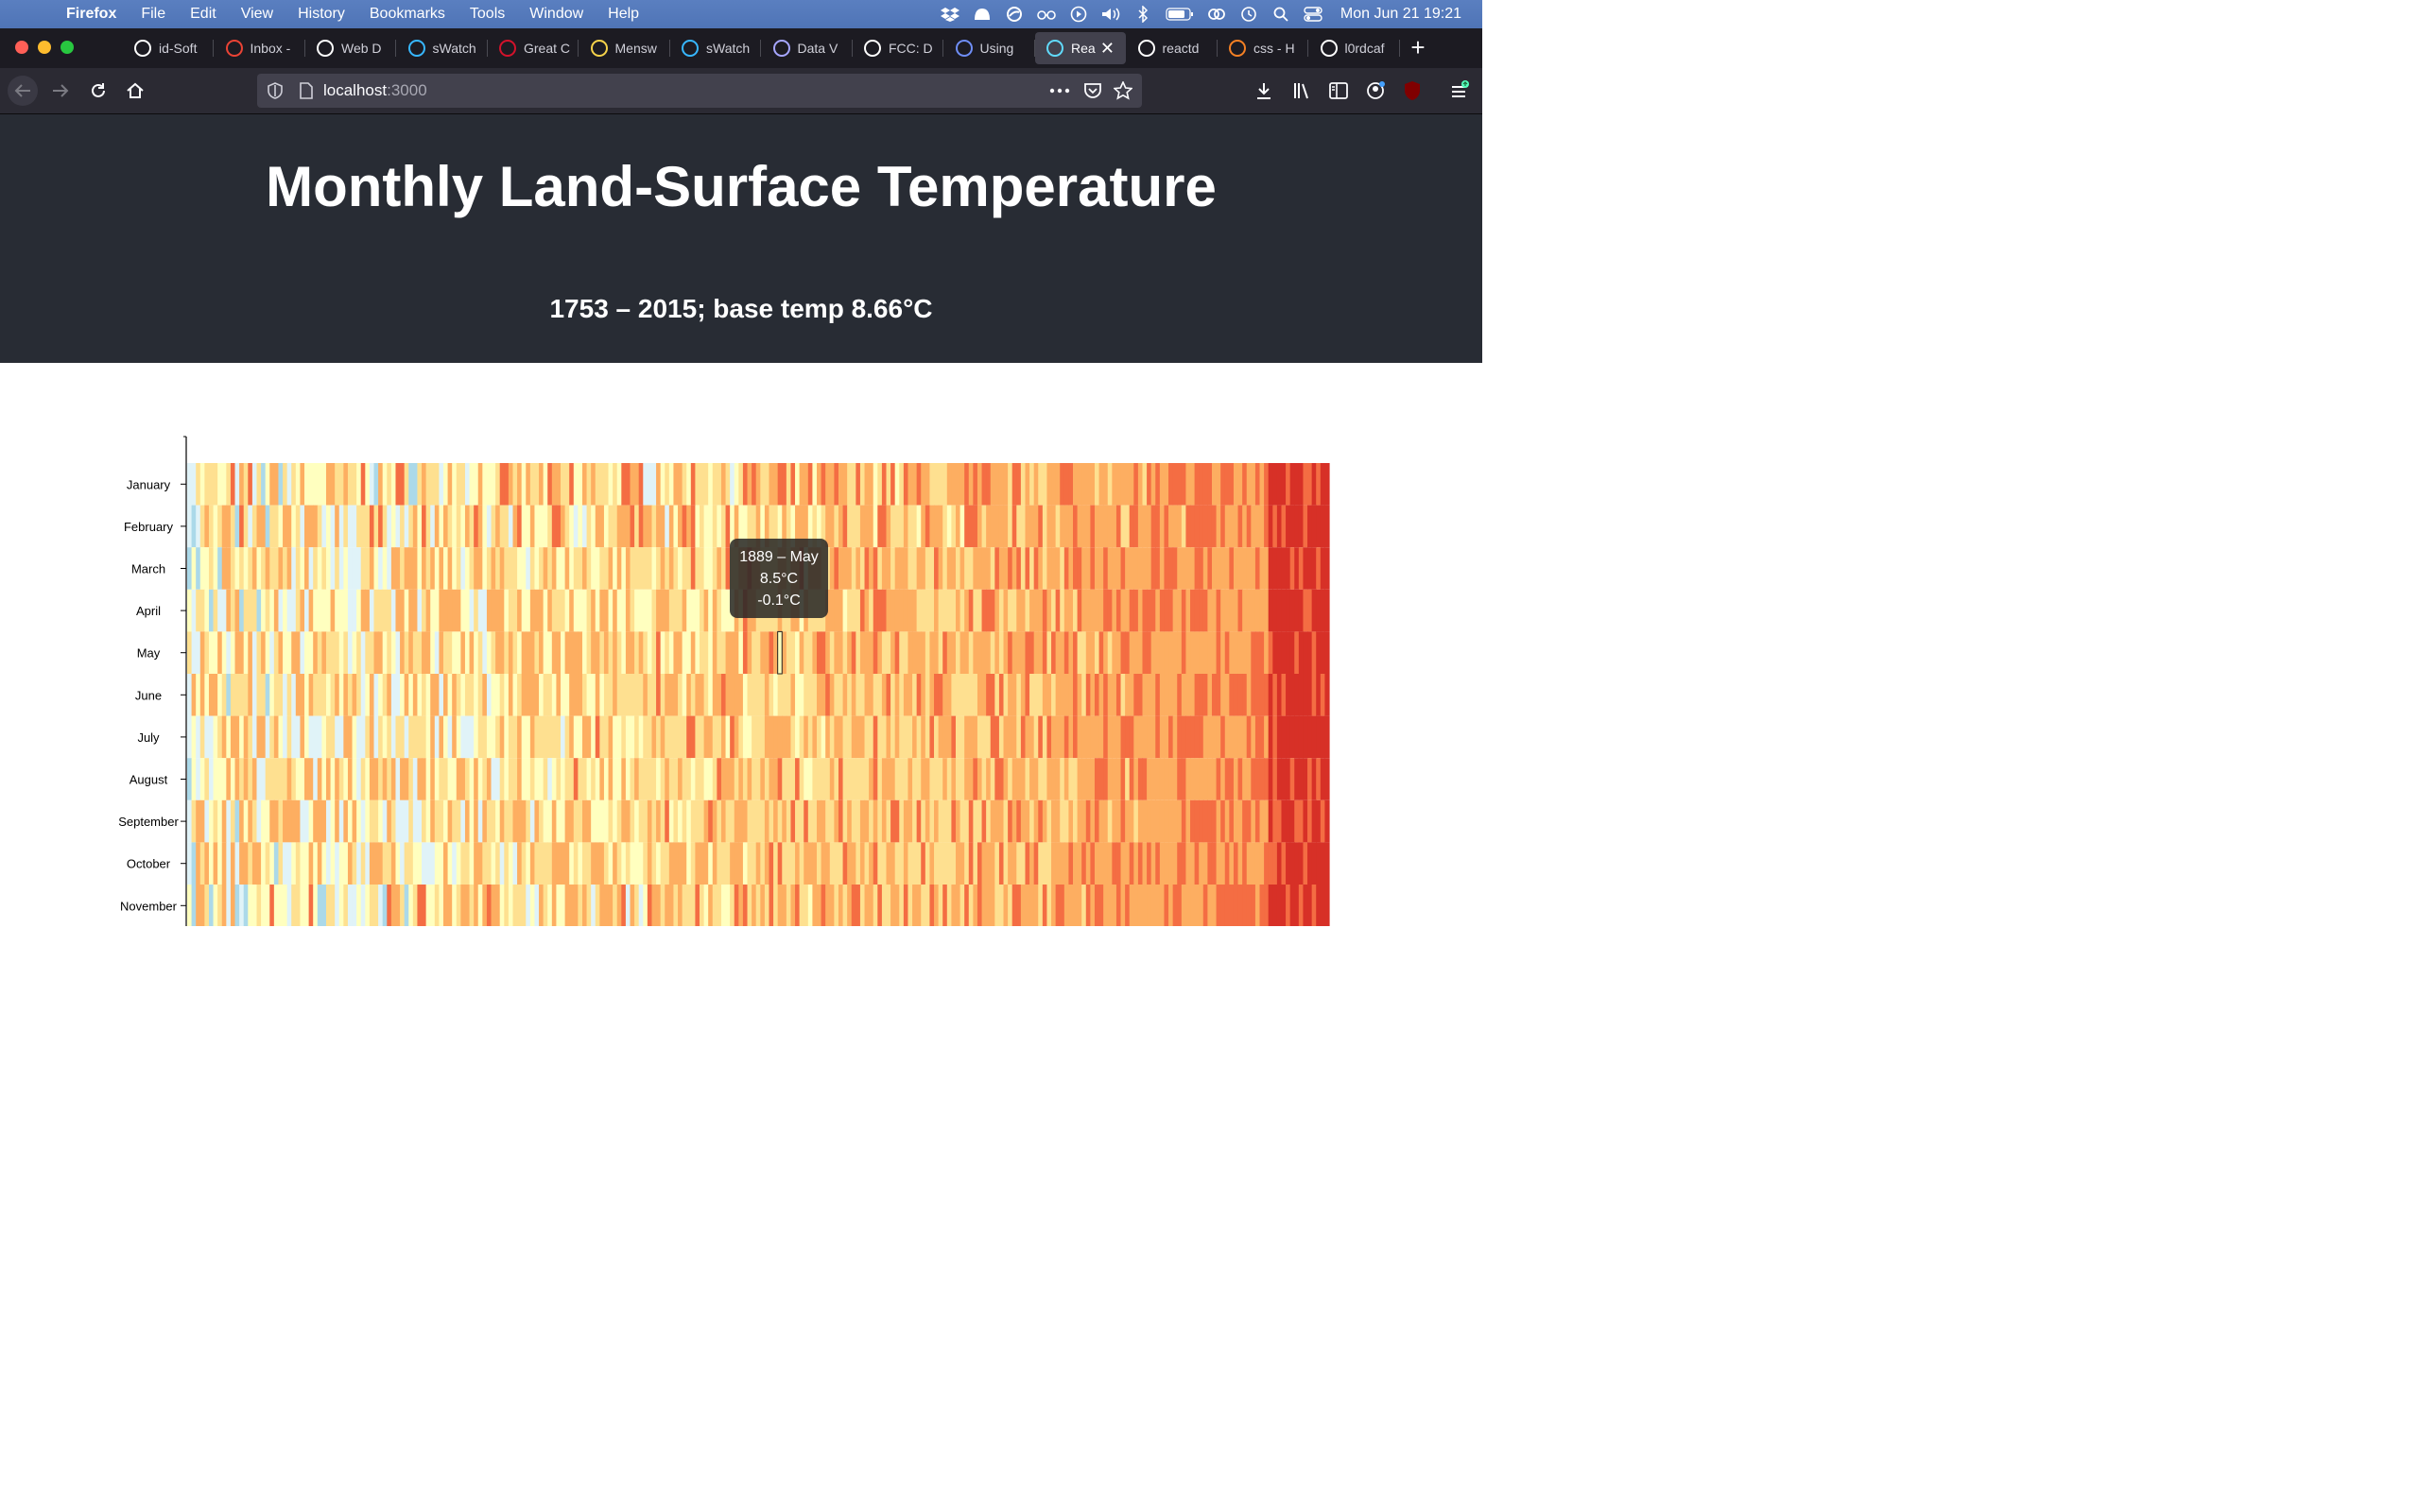 Image resolution: width=2420 pixels, height=1512 pixels. Describe the element at coordinates (1354, 48) in the screenshot. I see `browser-tab: l0rdcaf` at that location.